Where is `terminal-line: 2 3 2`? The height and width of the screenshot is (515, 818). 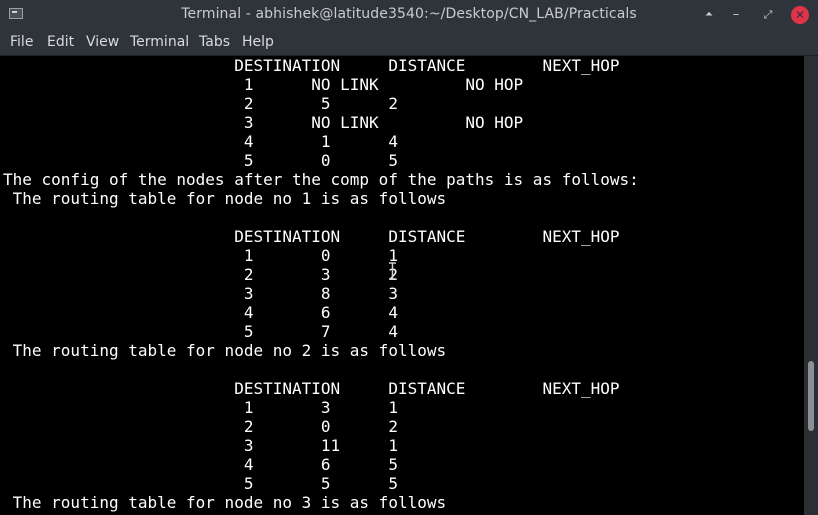
terminal-line: 2 3 2 is located at coordinates (200, 274).